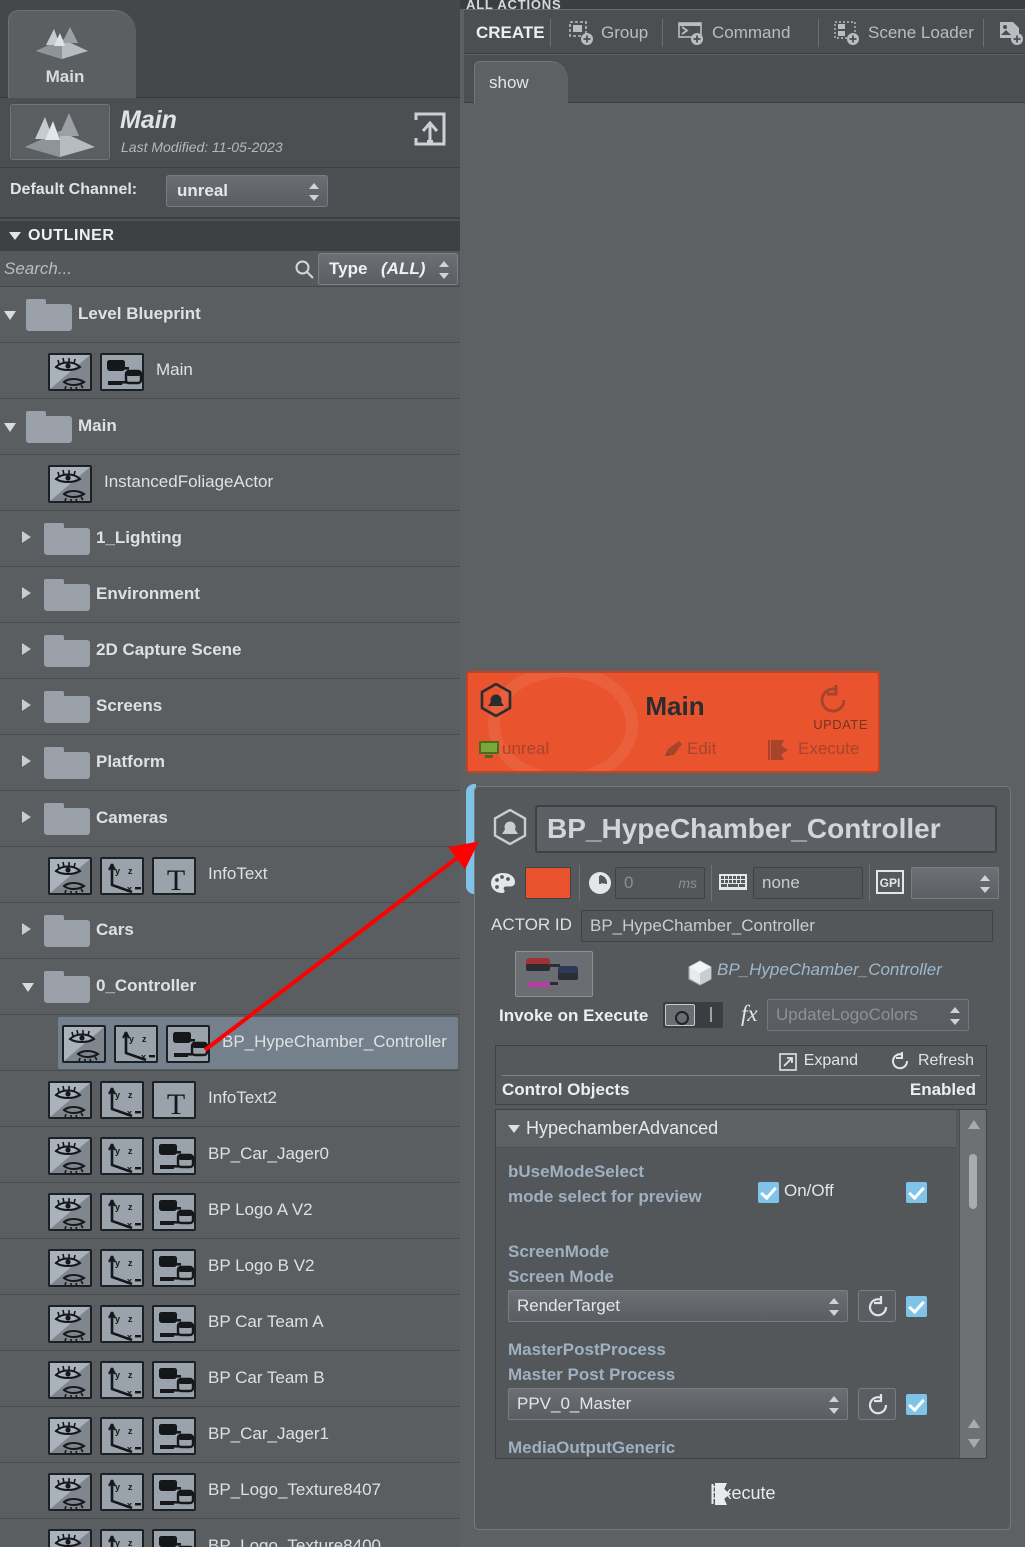 This screenshot has width=1025, height=1547. What do you see at coordinates (921, 33) in the screenshot?
I see `create-scene-loader-label: Scene Loader` at bounding box center [921, 33].